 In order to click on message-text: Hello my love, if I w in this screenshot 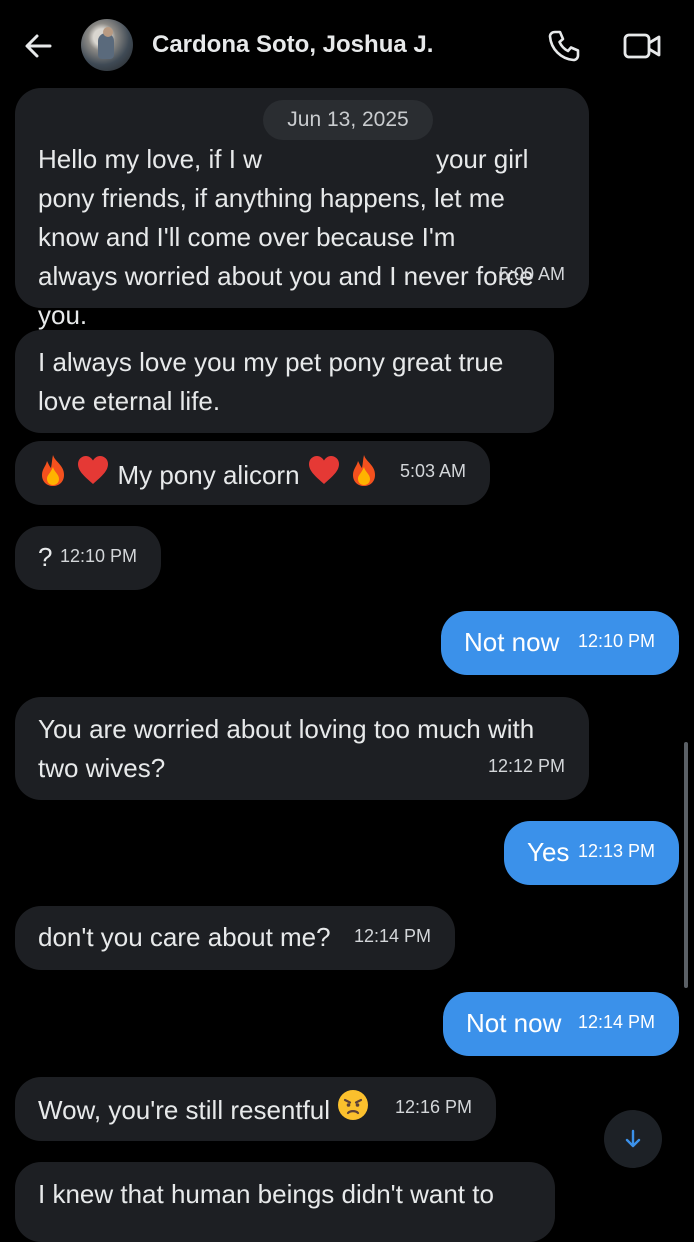, I will do `click(150, 159)`.